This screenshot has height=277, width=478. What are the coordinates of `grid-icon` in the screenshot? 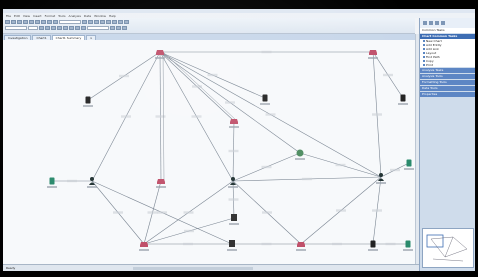 It's located at (112, 28).